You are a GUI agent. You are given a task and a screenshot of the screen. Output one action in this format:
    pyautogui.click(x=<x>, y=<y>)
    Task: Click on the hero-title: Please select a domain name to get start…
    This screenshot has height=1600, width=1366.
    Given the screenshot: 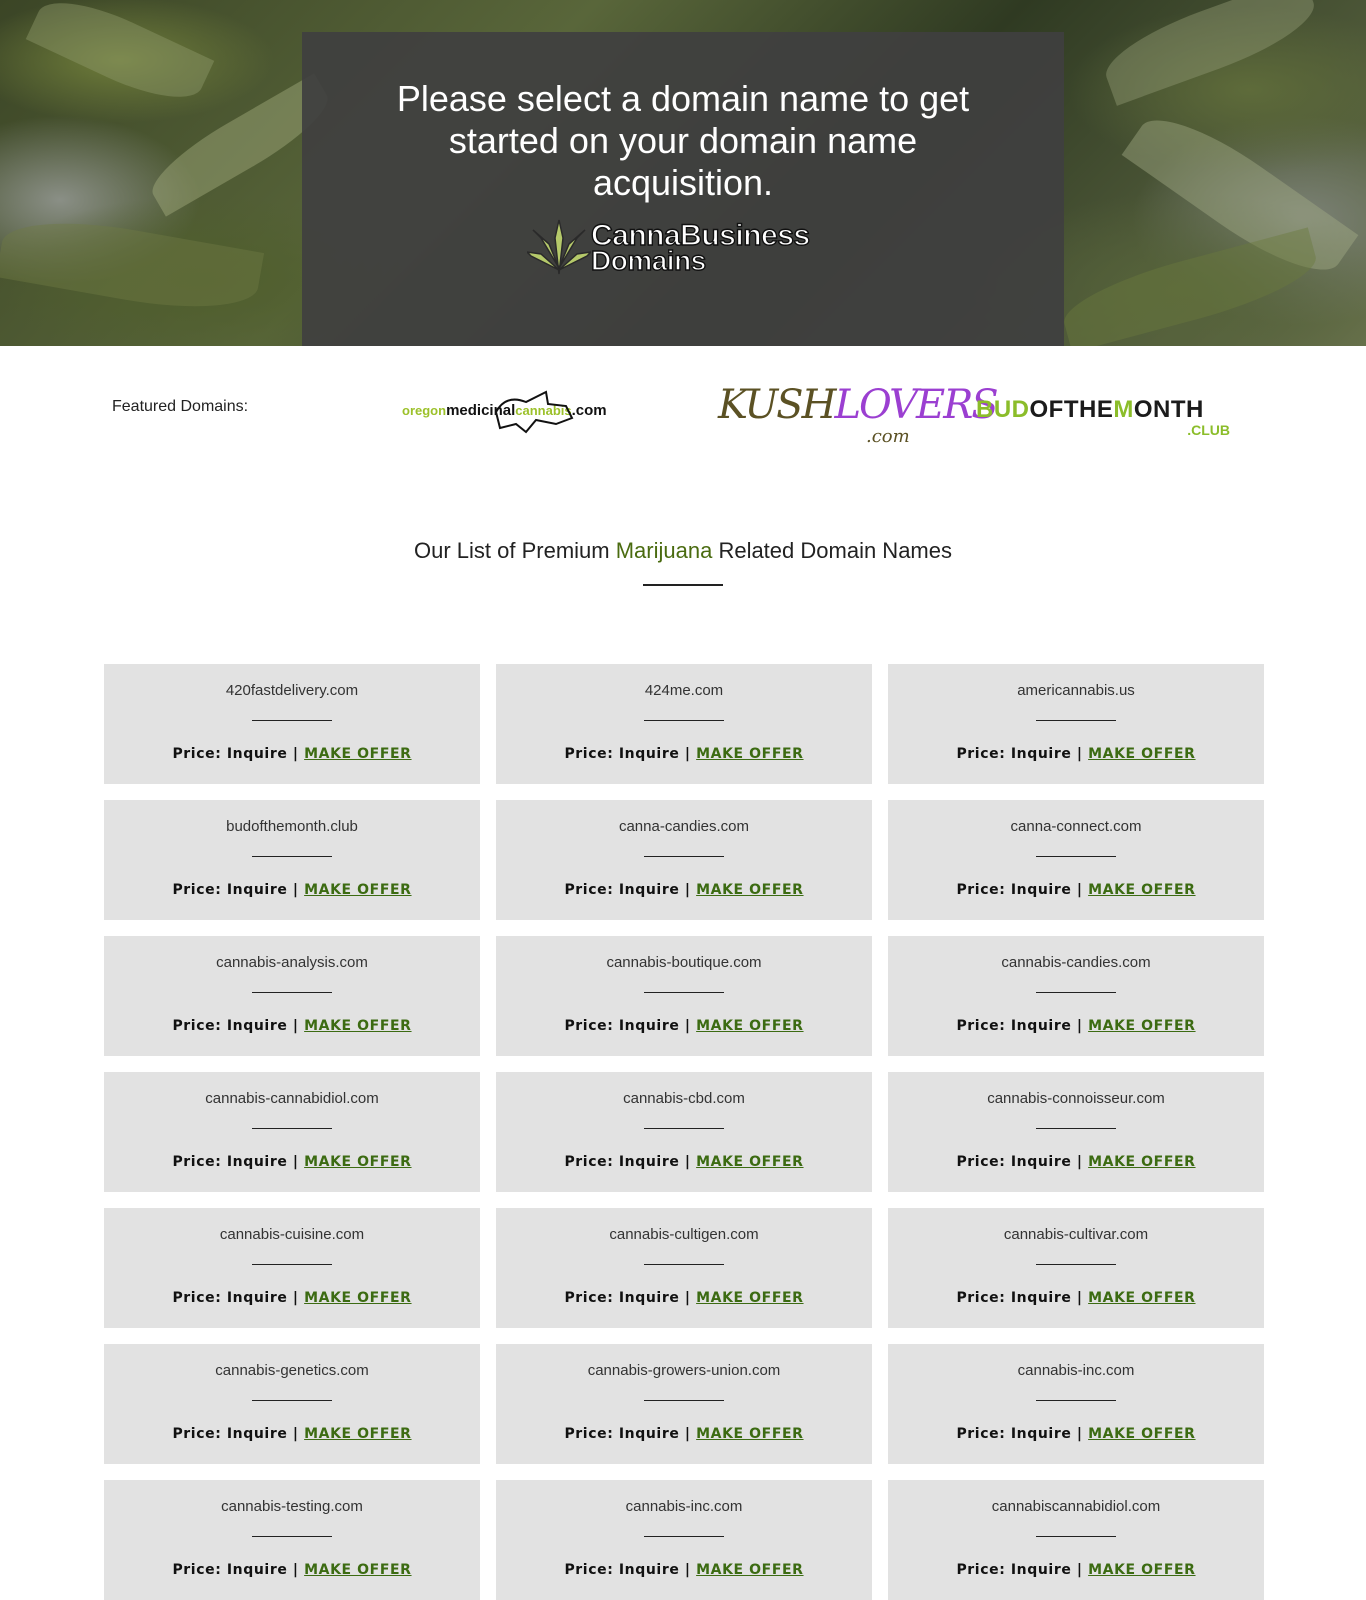 What is the action you would take?
    pyautogui.click(x=683, y=140)
    